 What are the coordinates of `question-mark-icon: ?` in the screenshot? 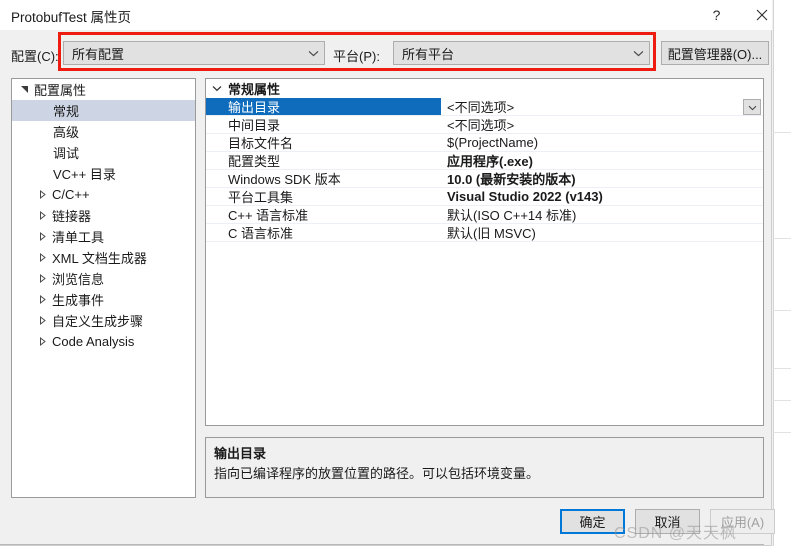 It's located at (716, 15).